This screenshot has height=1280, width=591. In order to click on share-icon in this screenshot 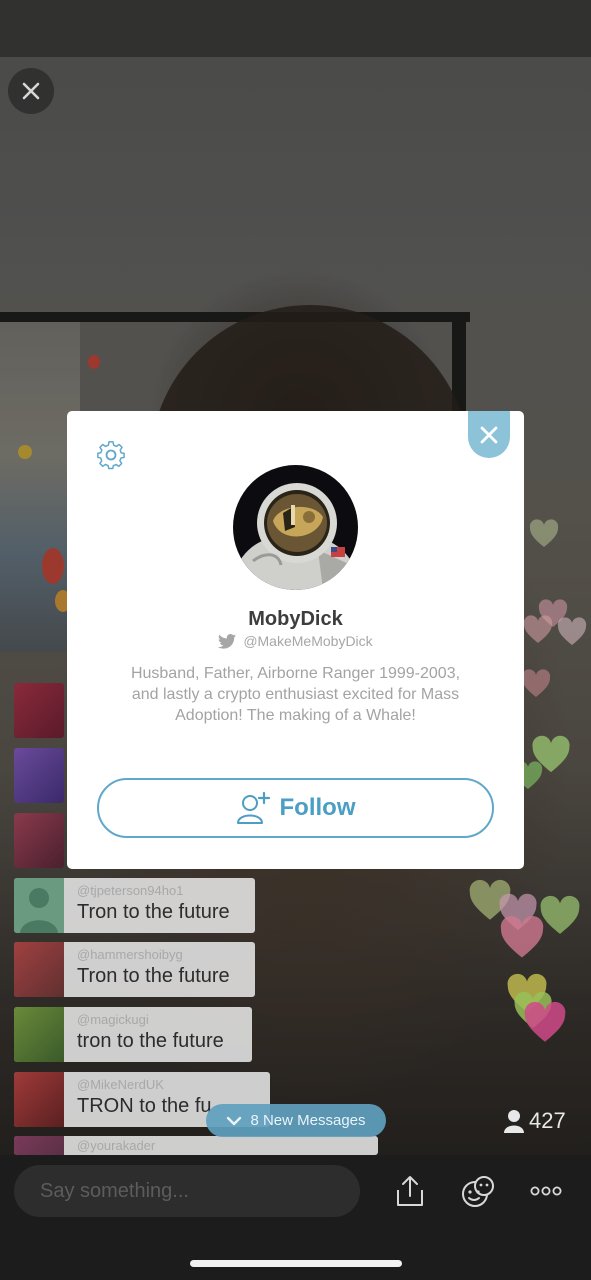, I will do `click(410, 1191)`.